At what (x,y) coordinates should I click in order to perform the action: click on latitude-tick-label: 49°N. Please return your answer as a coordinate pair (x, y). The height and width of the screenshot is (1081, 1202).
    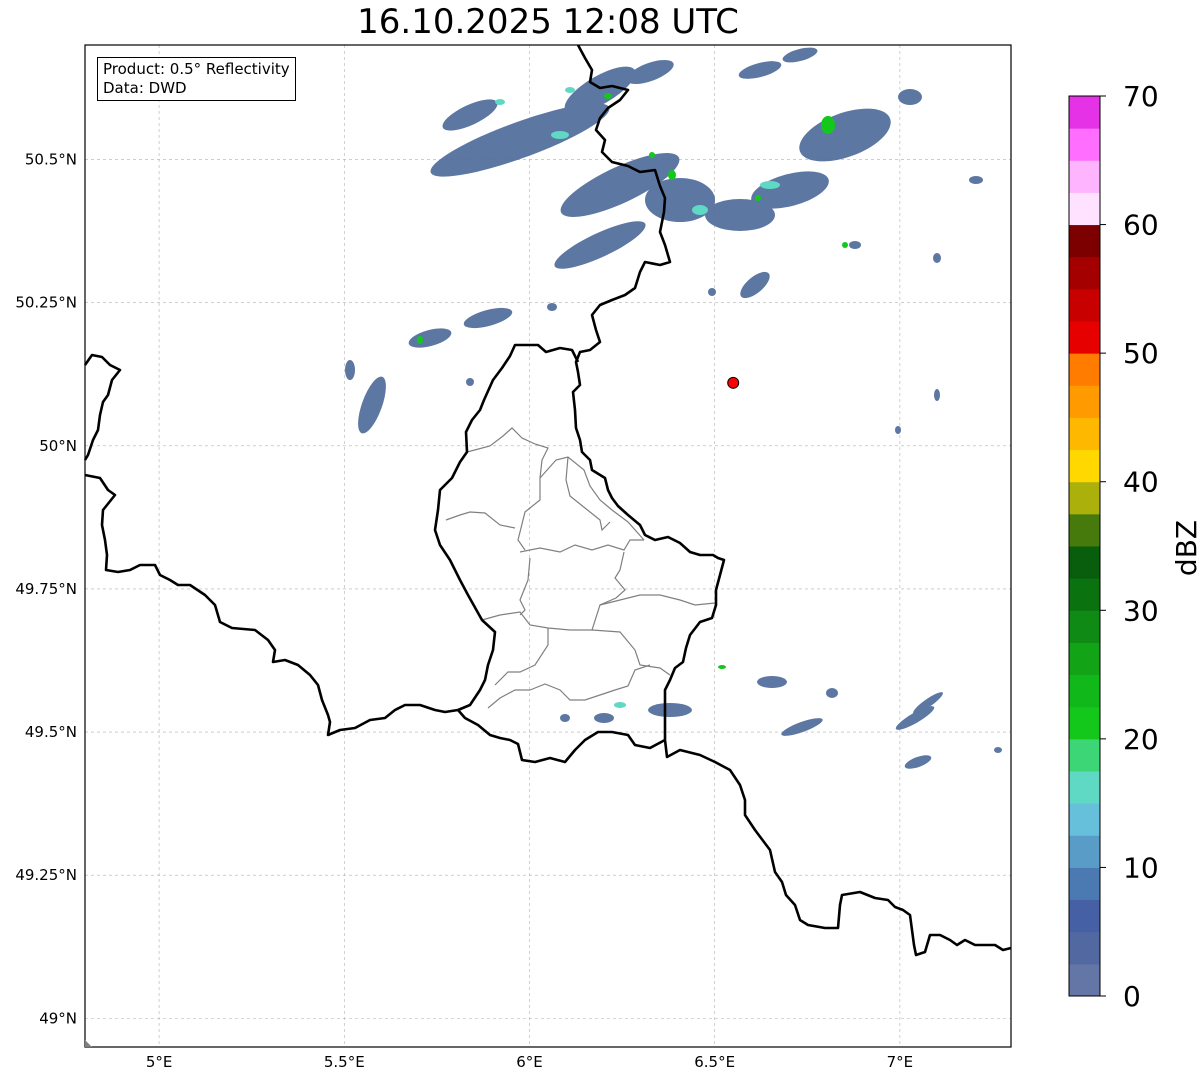
    Looking at the image, I should click on (58, 1018).